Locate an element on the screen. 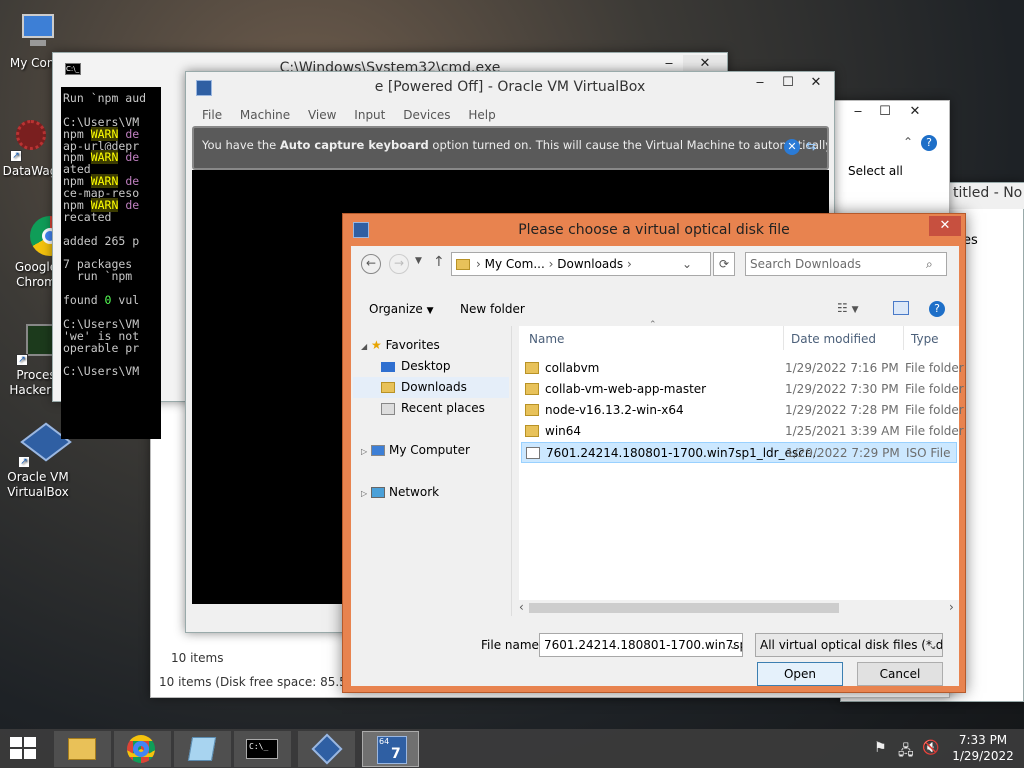  nav-downloads: Downloads is located at coordinates (431, 387).